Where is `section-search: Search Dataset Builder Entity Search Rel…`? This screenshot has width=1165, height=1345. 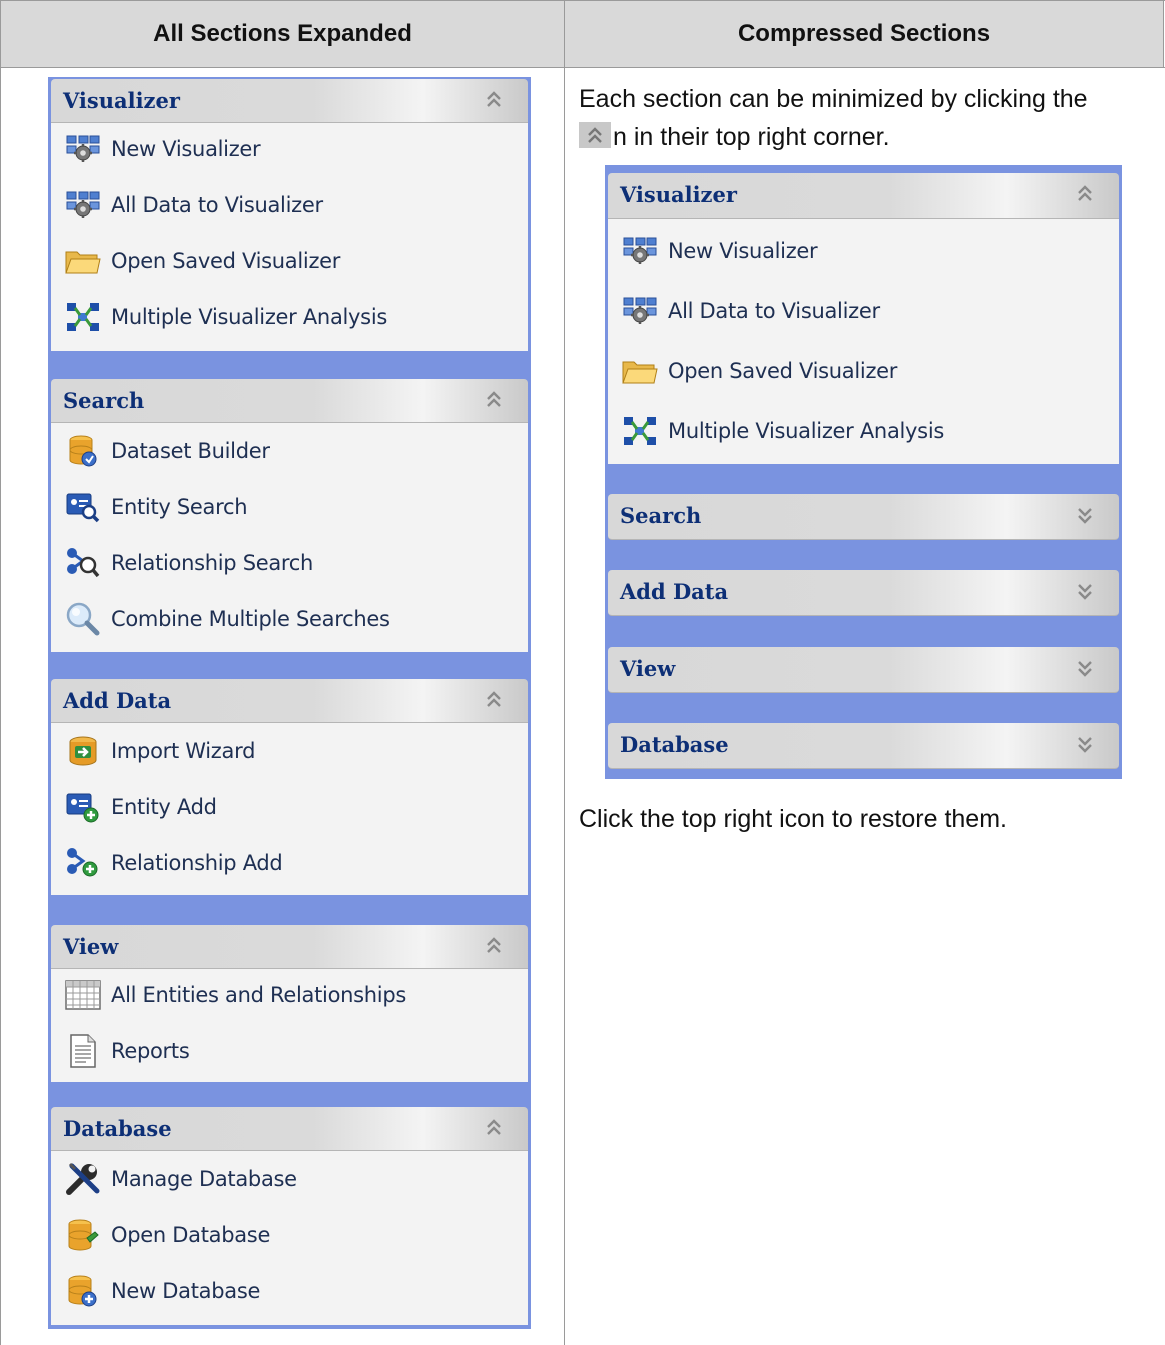 section-search: Search Dataset Builder Entity Search Rel… is located at coordinates (289, 515).